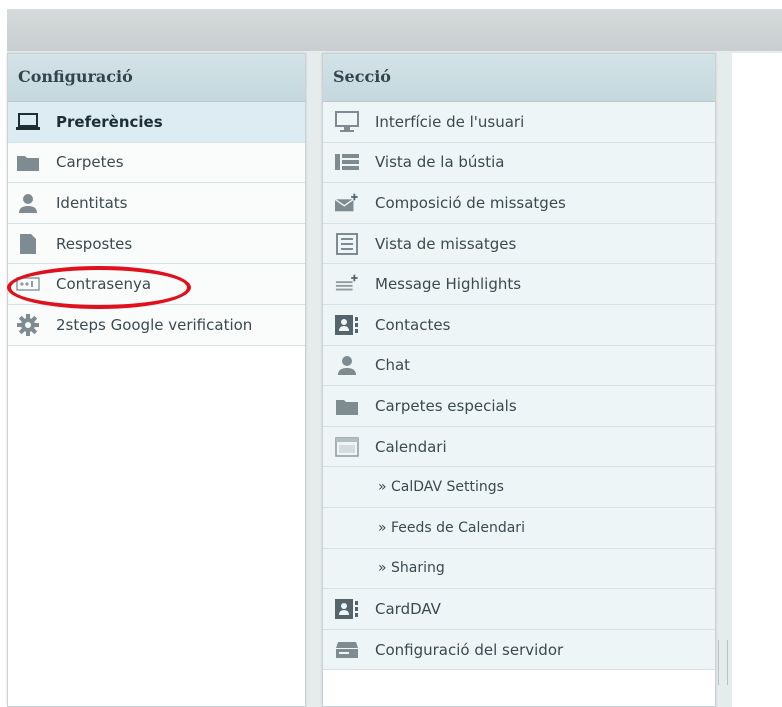 Image resolution: width=782 pixels, height=707 pixels. Describe the element at coordinates (347, 284) in the screenshot. I see `highlight-icon` at that location.